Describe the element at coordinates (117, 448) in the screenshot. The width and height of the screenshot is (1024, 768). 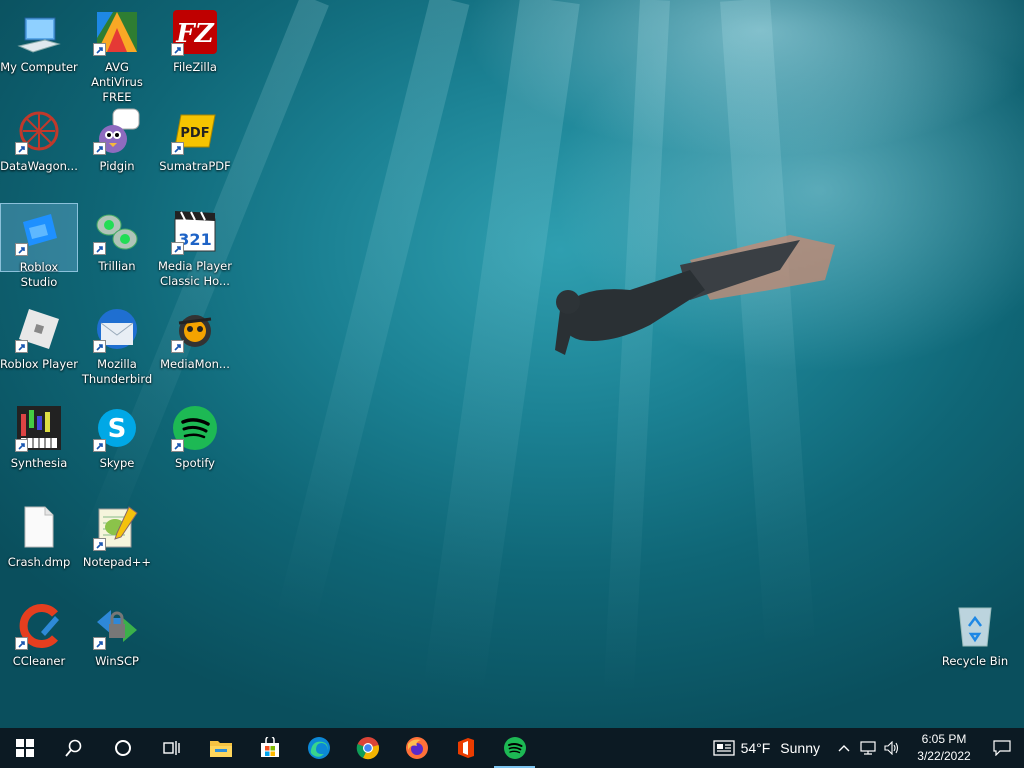
I see `desktop-icon-skype: S Skype` at that location.